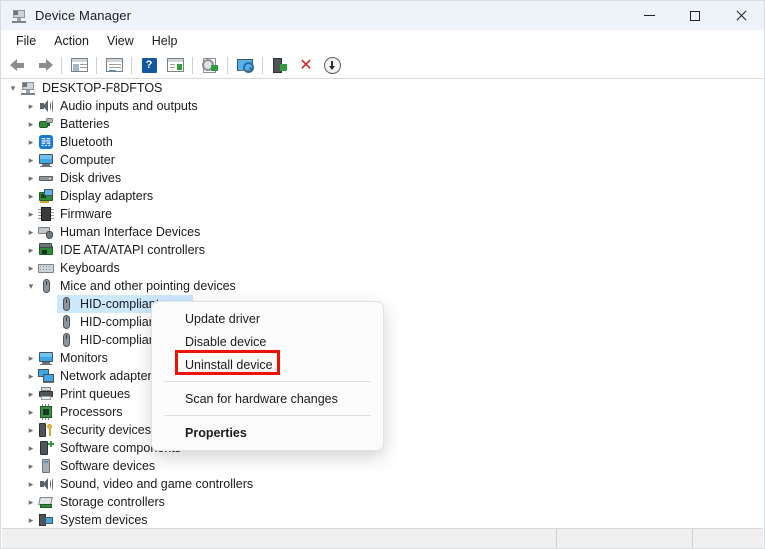 The width and height of the screenshot is (765, 549). Describe the element at coordinates (267, 341) in the screenshot. I see `context-menu-item-disable-device: Disable device` at that location.